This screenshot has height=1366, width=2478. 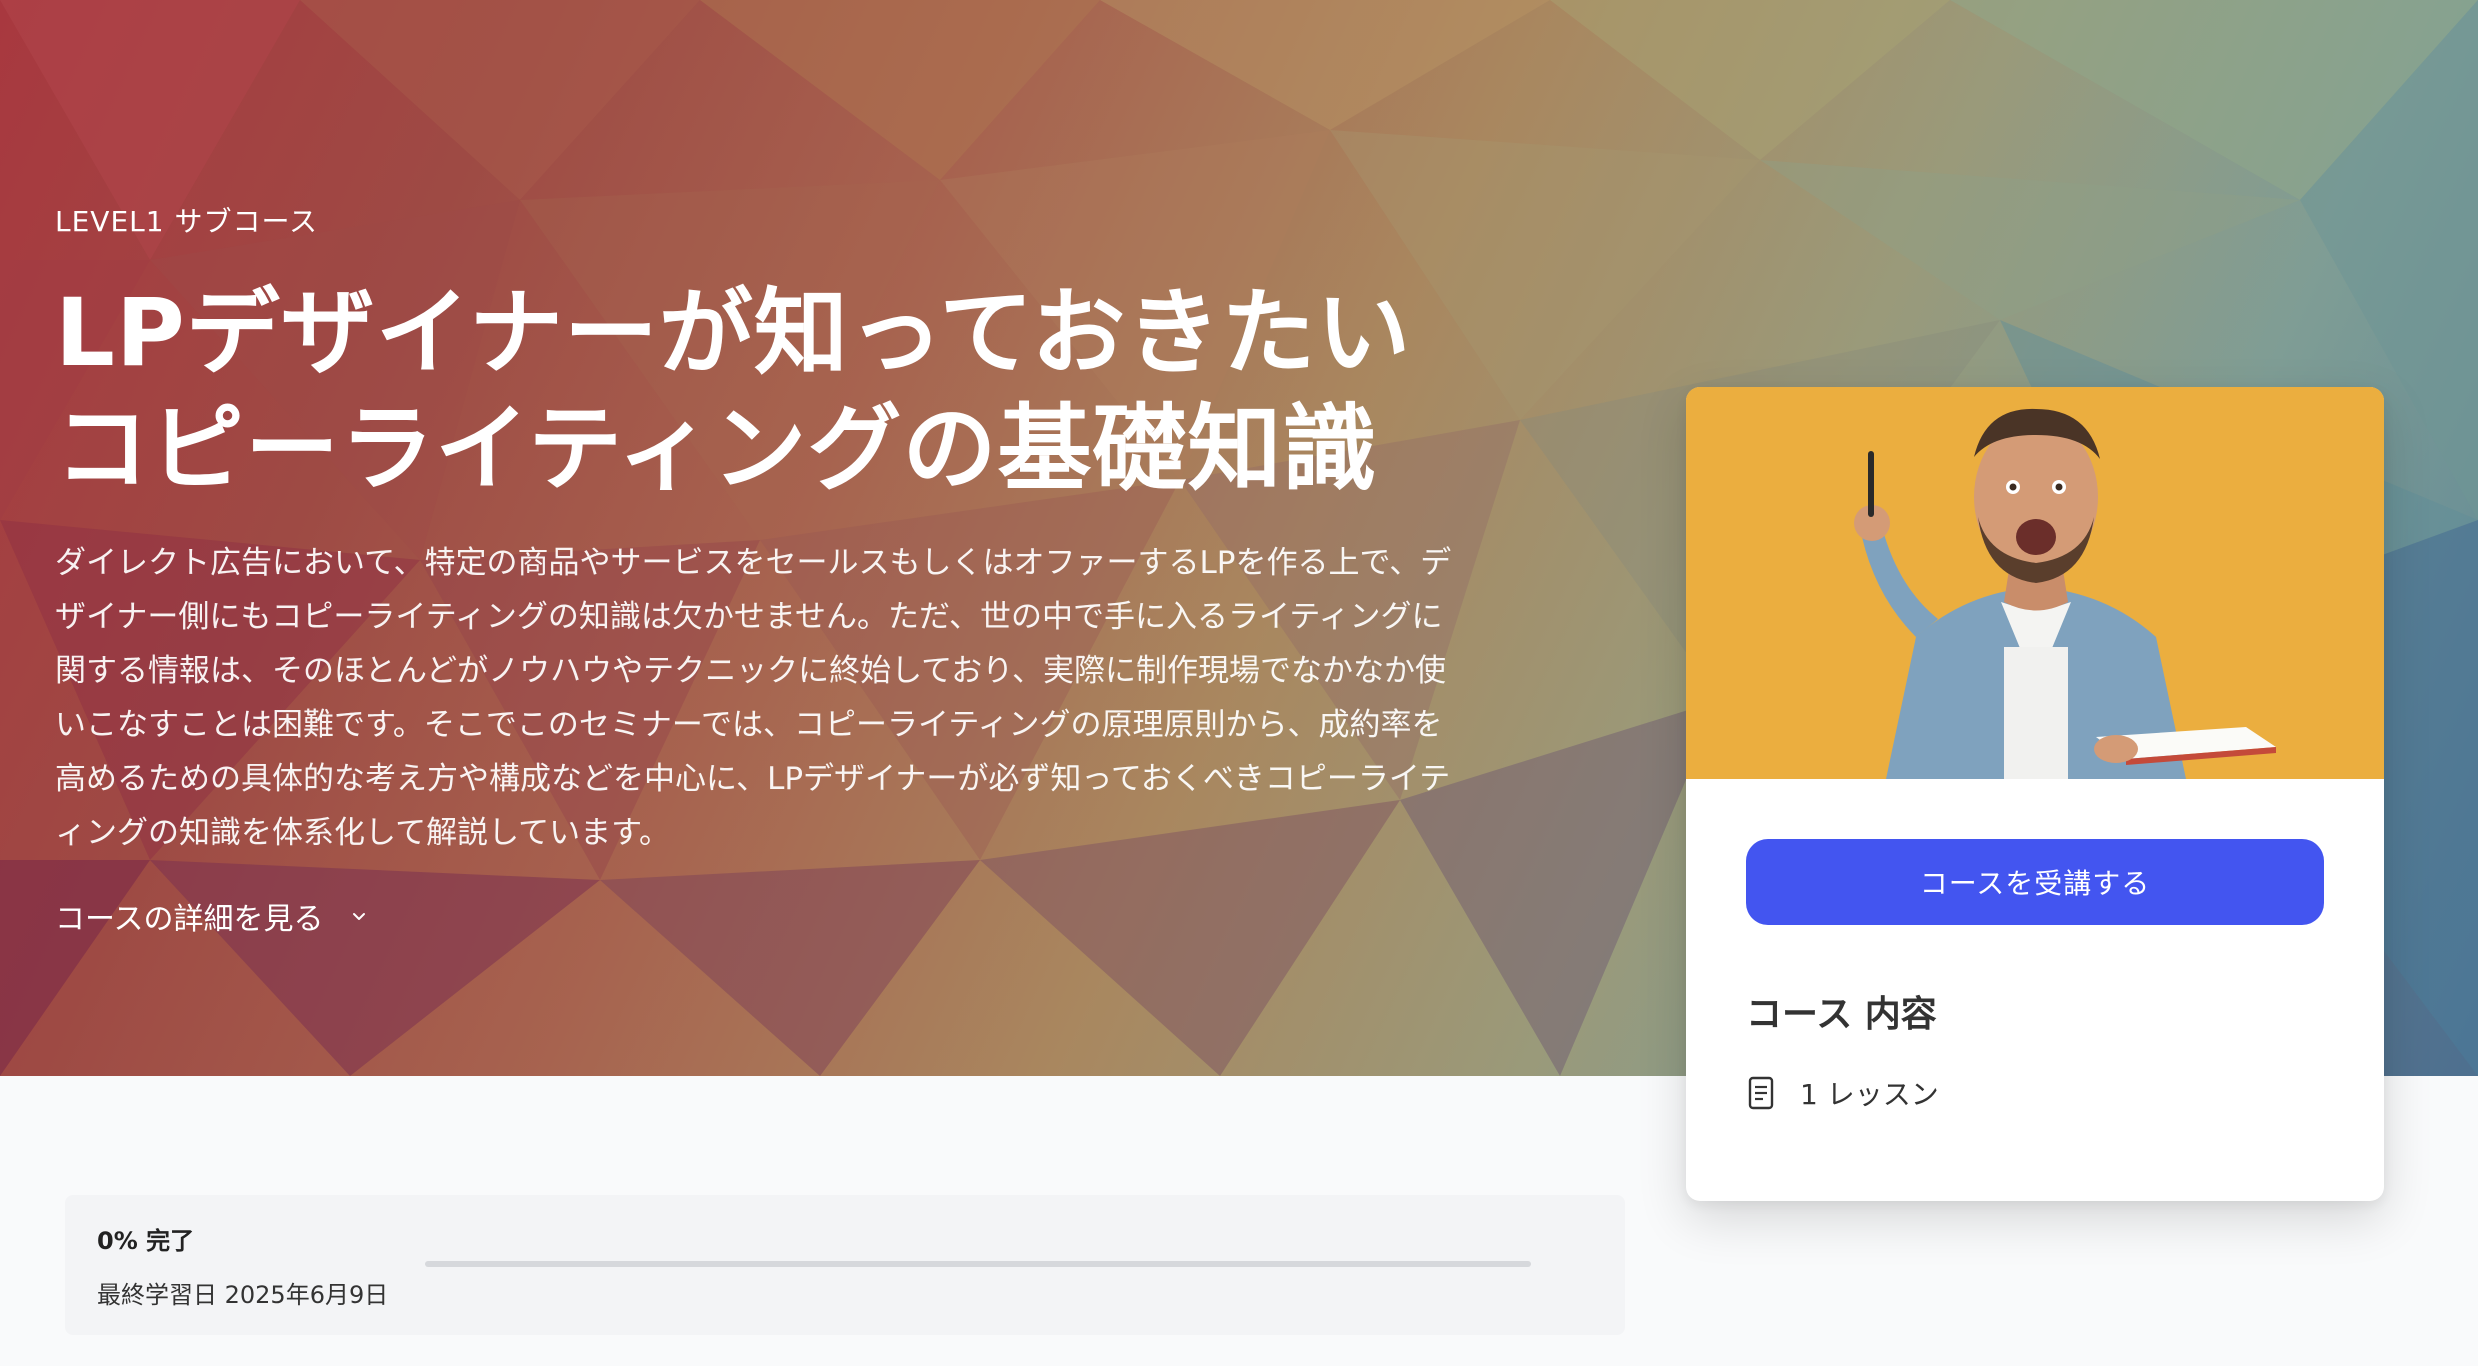 I want to click on progress-panel: 0% 完了 最終学習日 2025年6月9日, so click(x=845, y=1265).